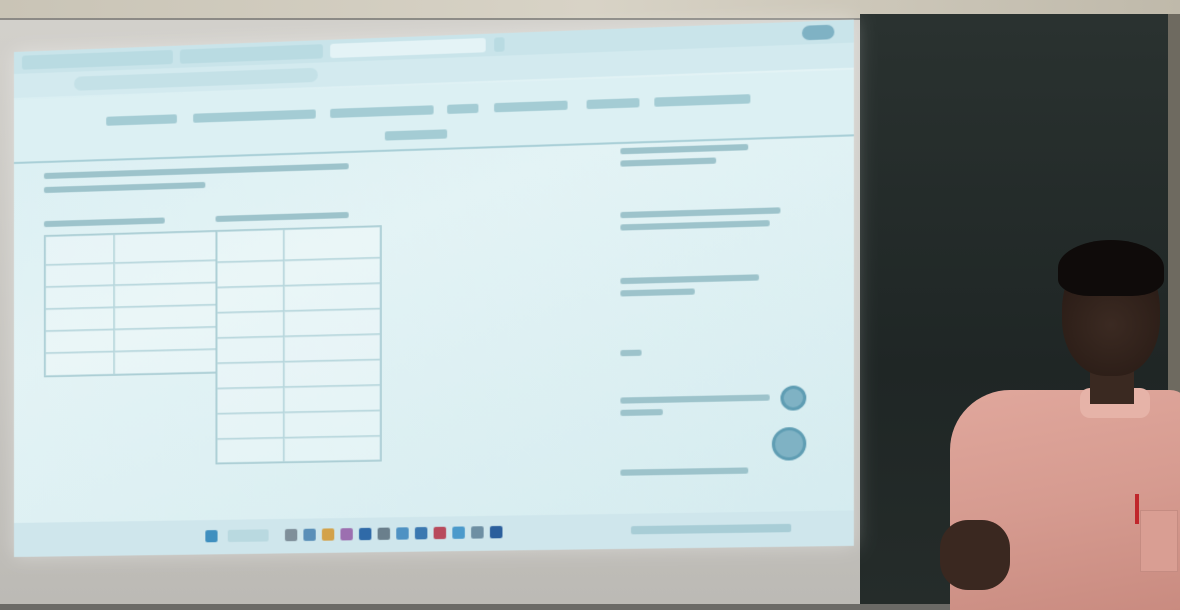  Describe the element at coordinates (196, 79) in the screenshot. I see `url-field` at that location.